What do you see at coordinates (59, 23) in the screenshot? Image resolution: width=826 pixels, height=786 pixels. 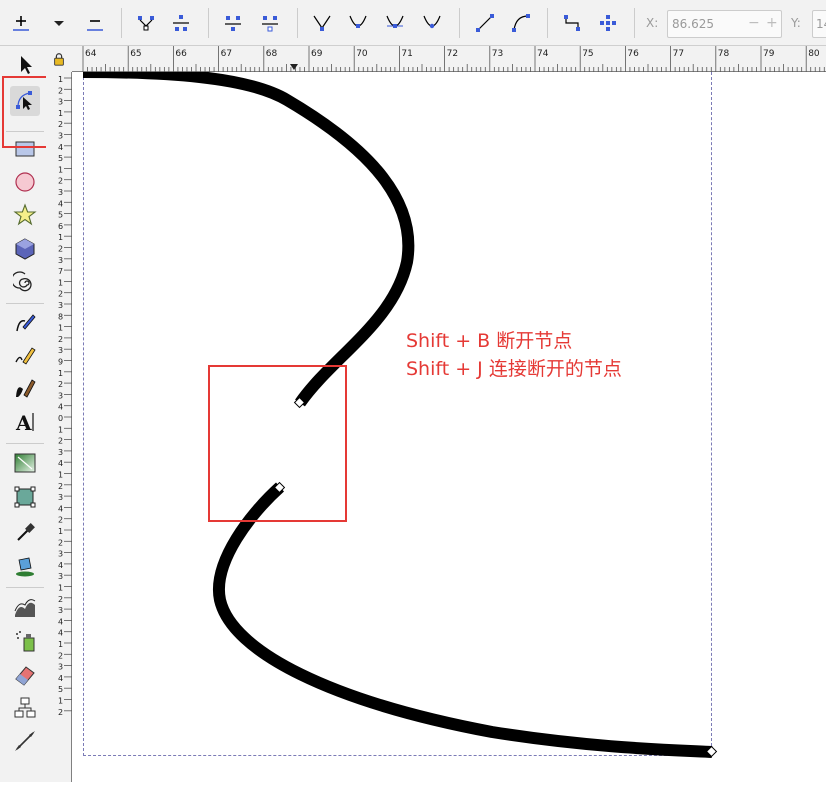 I see `insert-dropdown-button` at bounding box center [59, 23].